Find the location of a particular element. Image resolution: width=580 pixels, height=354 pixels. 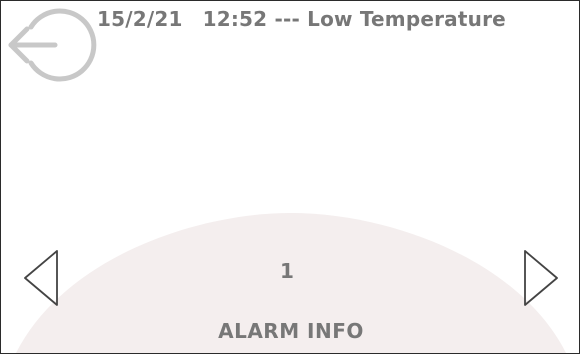

alarm-time: 12:52 is located at coordinates (235, 19).